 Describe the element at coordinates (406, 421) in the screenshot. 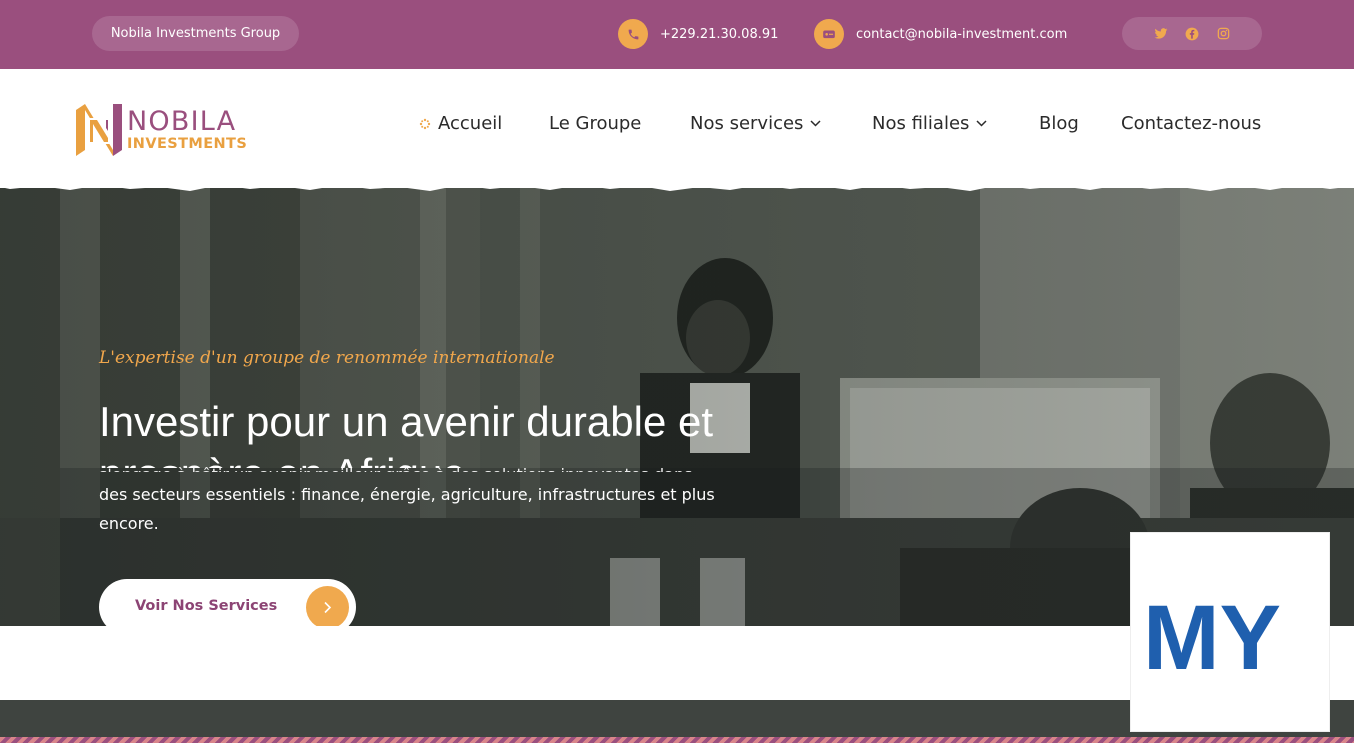

I see `hero-title: Investir pour un avenir durable et` at that location.